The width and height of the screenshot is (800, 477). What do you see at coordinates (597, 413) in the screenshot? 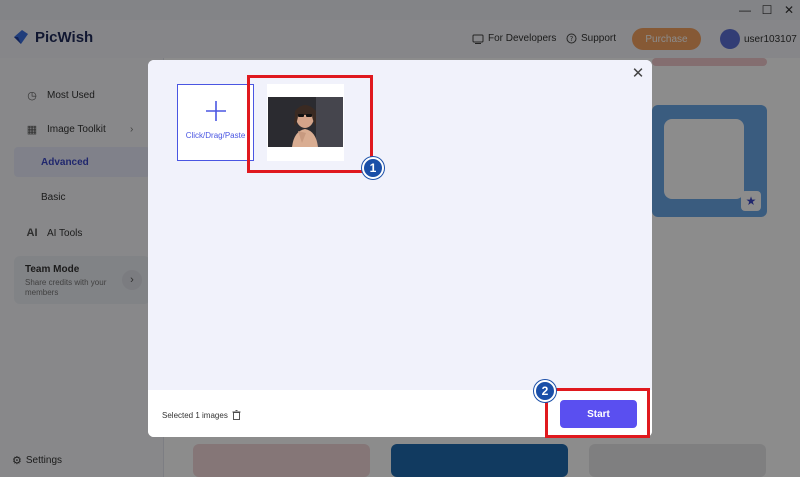
I see `highlight-box-start` at bounding box center [597, 413].